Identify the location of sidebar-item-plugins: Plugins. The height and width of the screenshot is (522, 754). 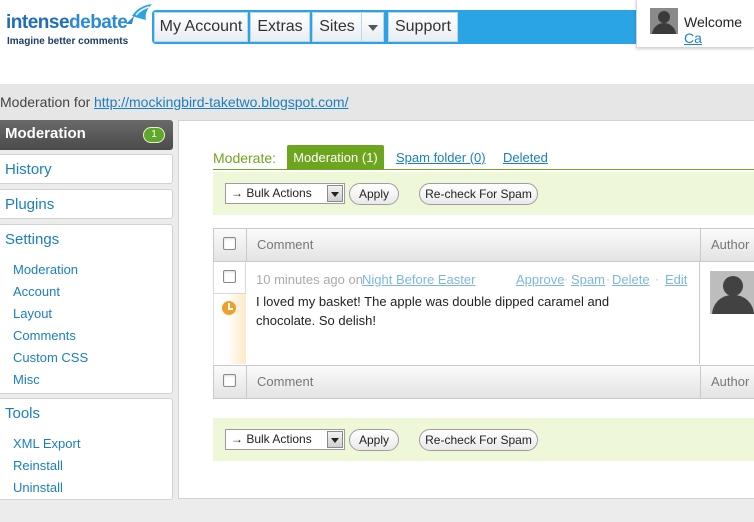
(86, 204).